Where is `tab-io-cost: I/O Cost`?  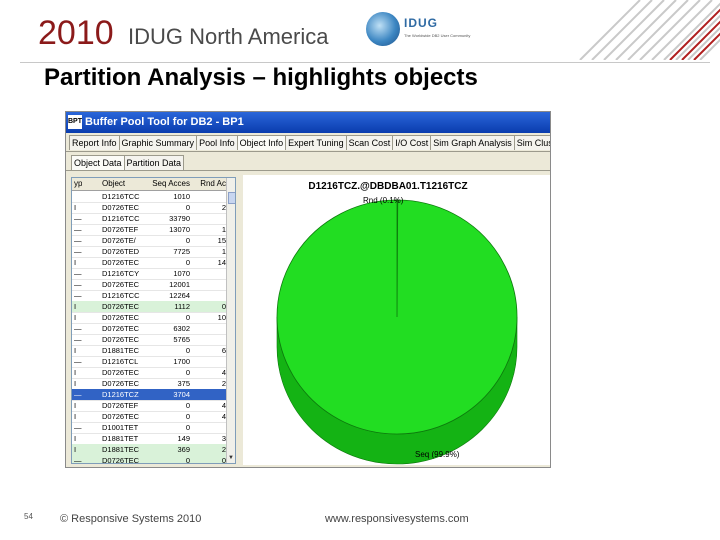 tab-io-cost: I/O Cost is located at coordinates (412, 142).